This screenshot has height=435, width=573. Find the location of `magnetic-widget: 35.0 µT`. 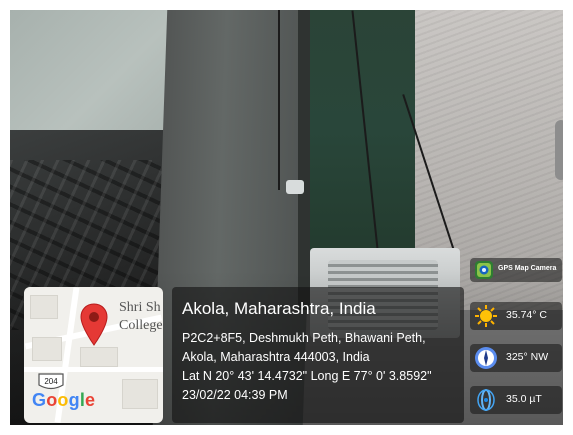

magnetic-widget: 35.0 µT is located at coordinates (516, 400).